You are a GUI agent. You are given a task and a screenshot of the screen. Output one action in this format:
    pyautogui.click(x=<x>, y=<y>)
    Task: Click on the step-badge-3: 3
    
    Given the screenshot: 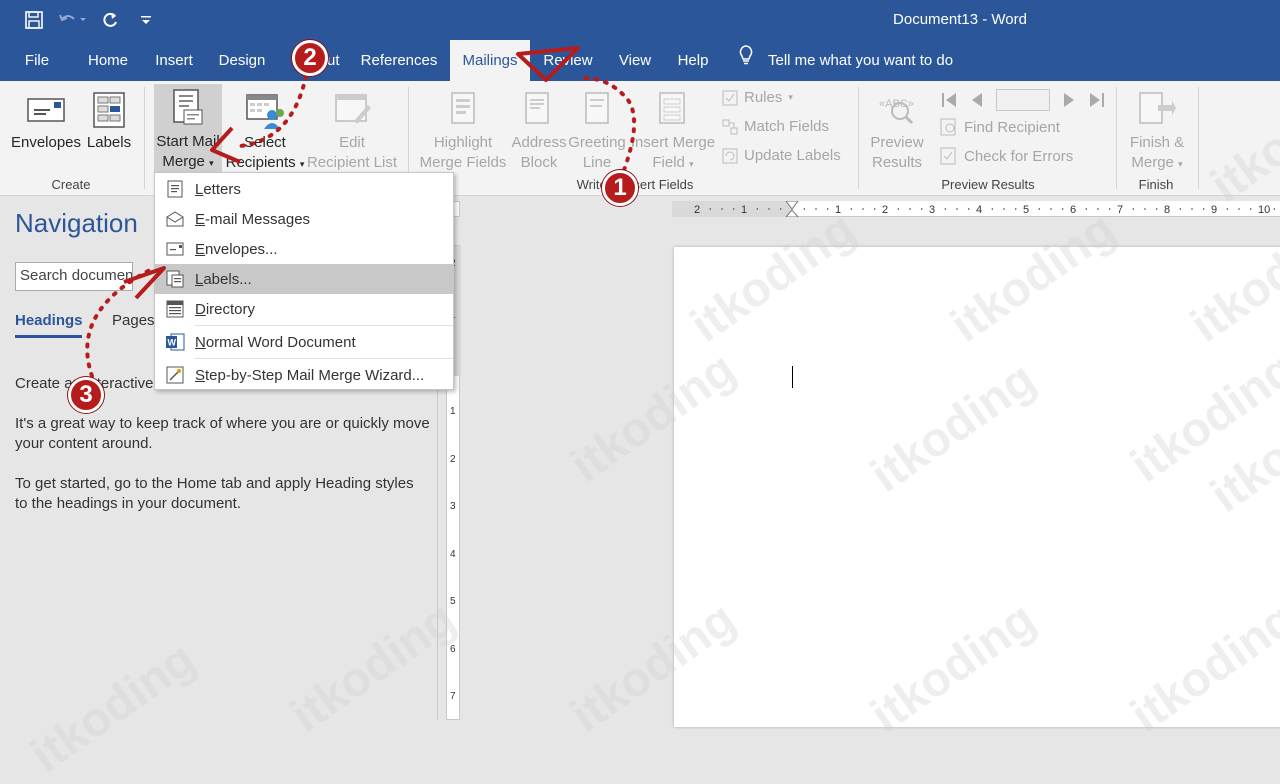 What is the action you would take?
    pyautogui.click(x=86, y=395)
    